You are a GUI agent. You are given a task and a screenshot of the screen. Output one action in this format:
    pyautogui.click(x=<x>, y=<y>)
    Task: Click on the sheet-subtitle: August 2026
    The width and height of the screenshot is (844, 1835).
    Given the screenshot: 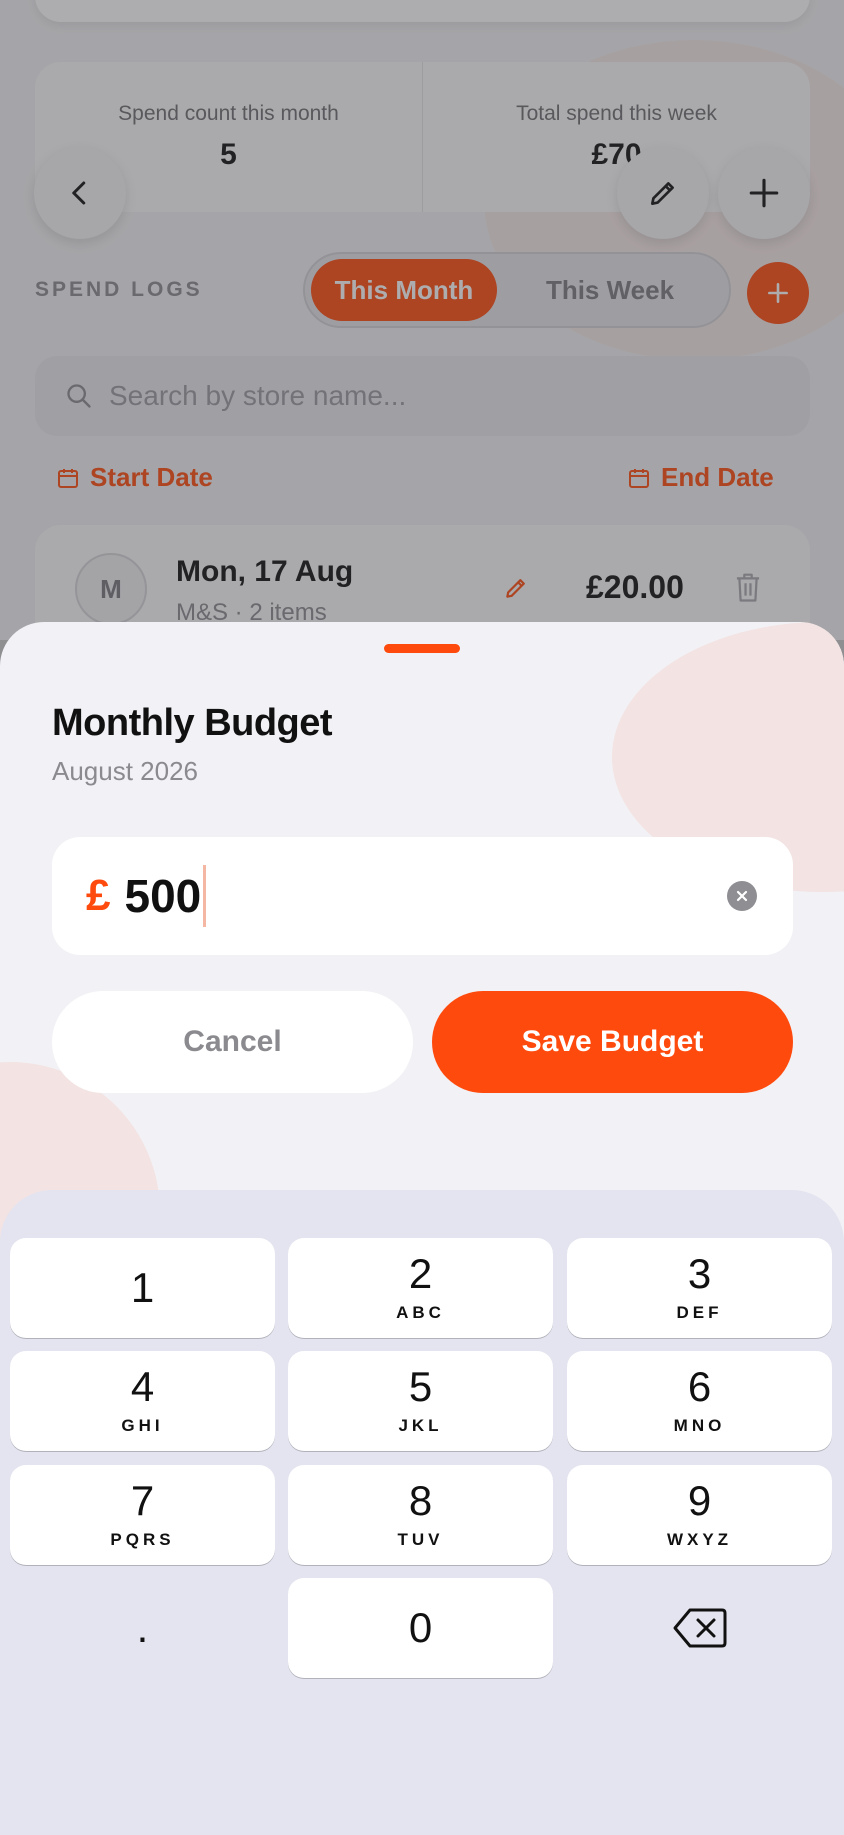 What is the action you would take?
    pyautogui.click(x=125, y=771)
    